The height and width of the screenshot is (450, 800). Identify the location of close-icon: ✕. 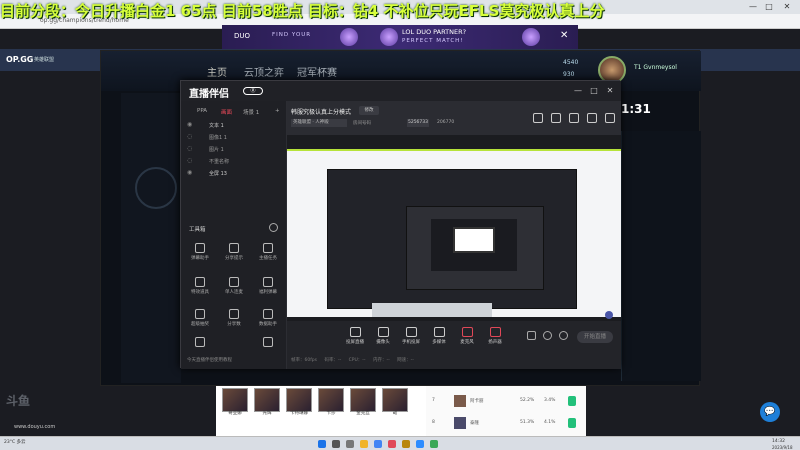
(787, 7).